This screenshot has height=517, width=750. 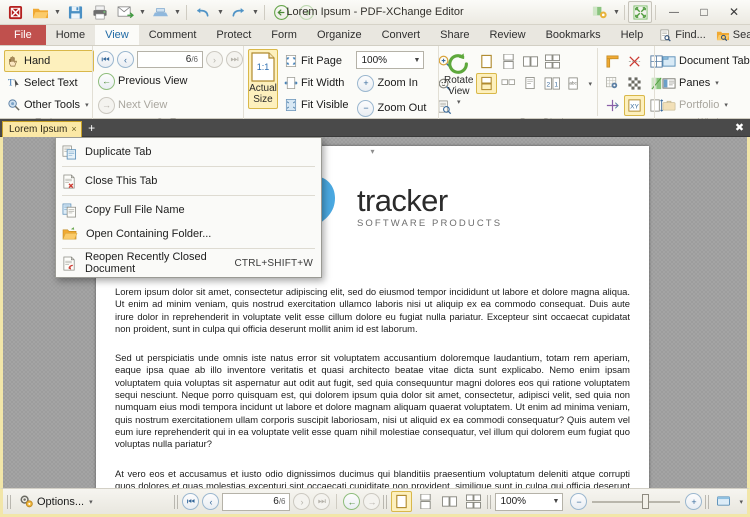 What do you see at coordinates (393, 108) in the screenshot?
I see `zoom-out-button: − Zoom Out` at bounding box center [393, 108].